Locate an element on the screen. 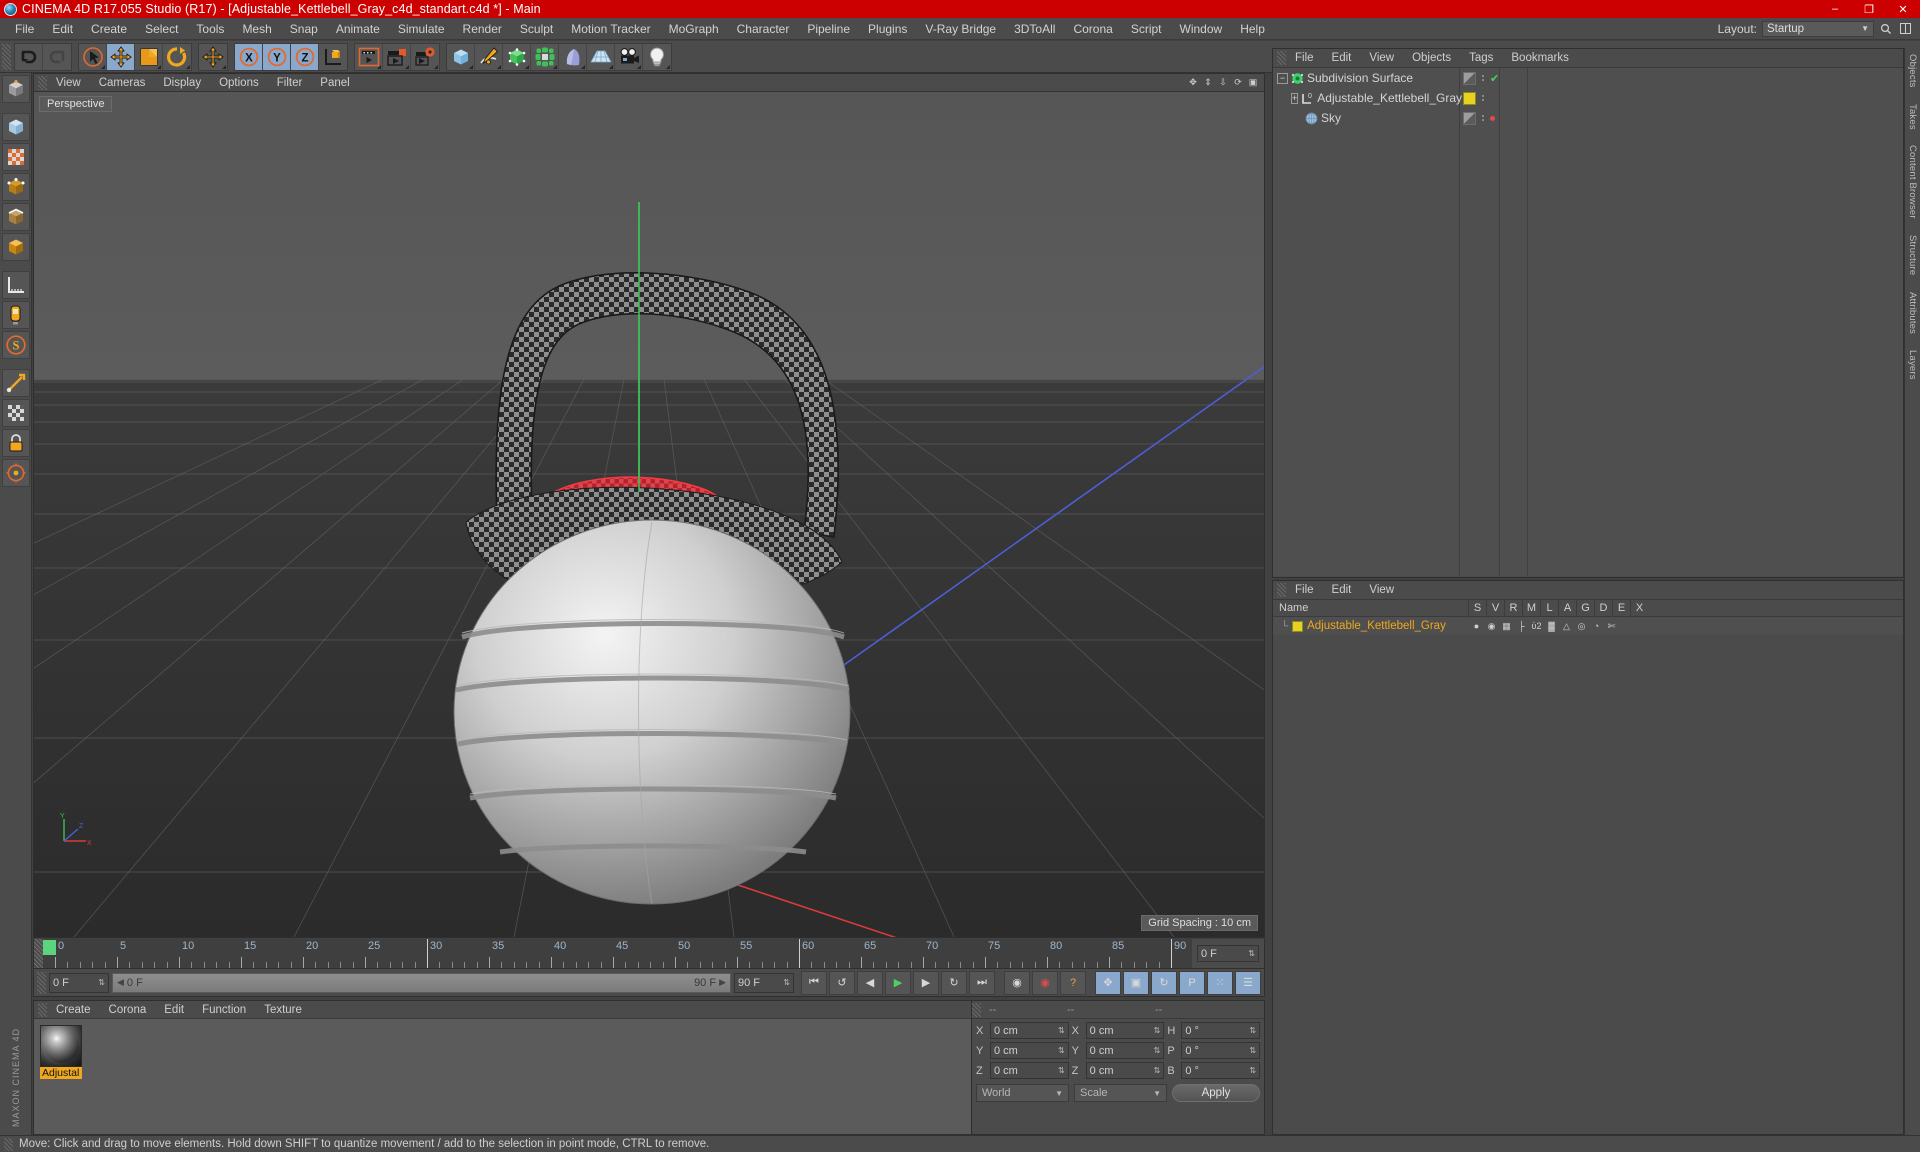 Image resolution: width=1920 pixels, height=1152 pixels. timeline-grip is located at coordinates (38, 953).